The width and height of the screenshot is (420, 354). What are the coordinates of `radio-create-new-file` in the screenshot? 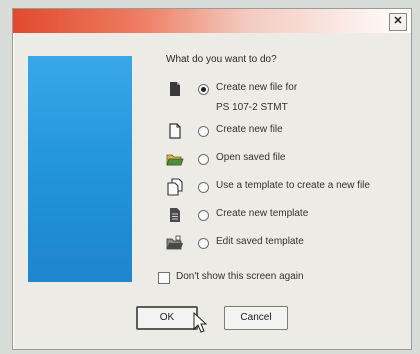 It's located at (203, 131).